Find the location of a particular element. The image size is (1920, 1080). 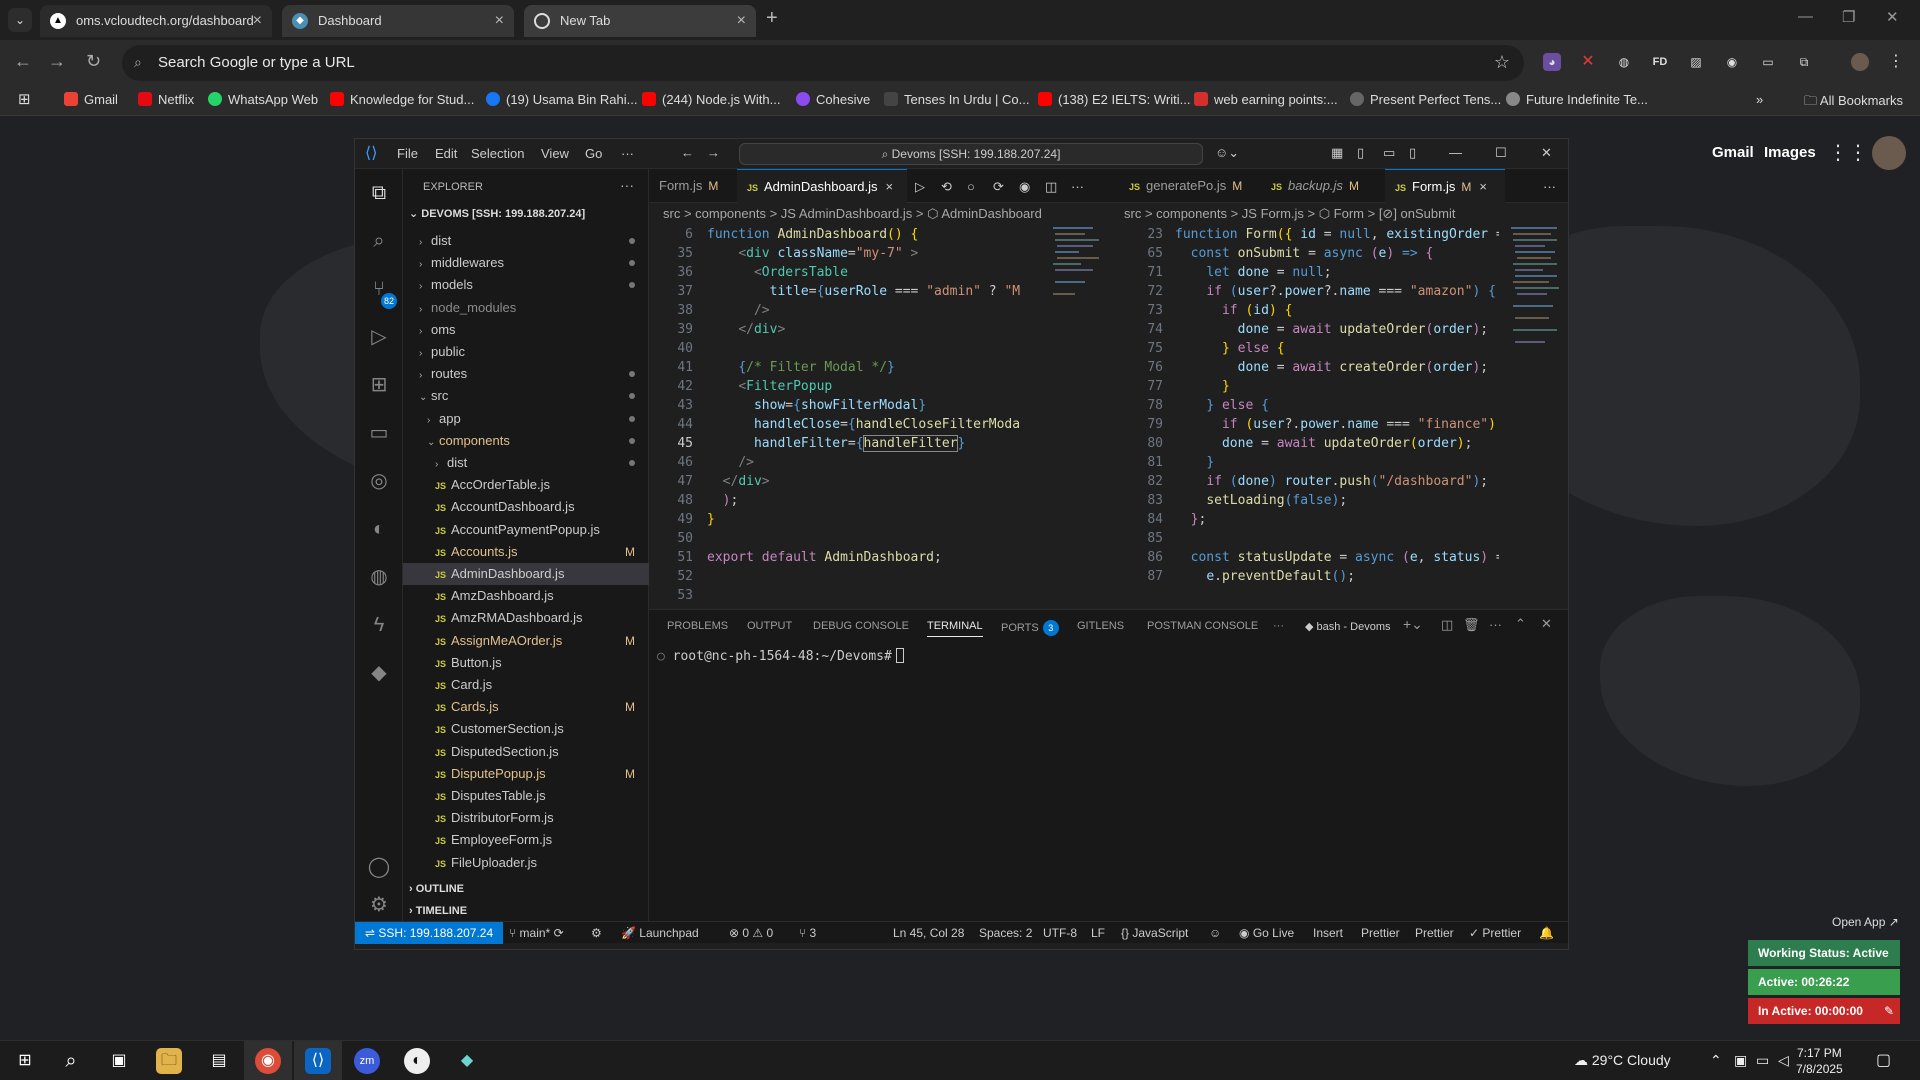

tree-item: JS AmzDashboard.js is located at coordinates (526, 596).